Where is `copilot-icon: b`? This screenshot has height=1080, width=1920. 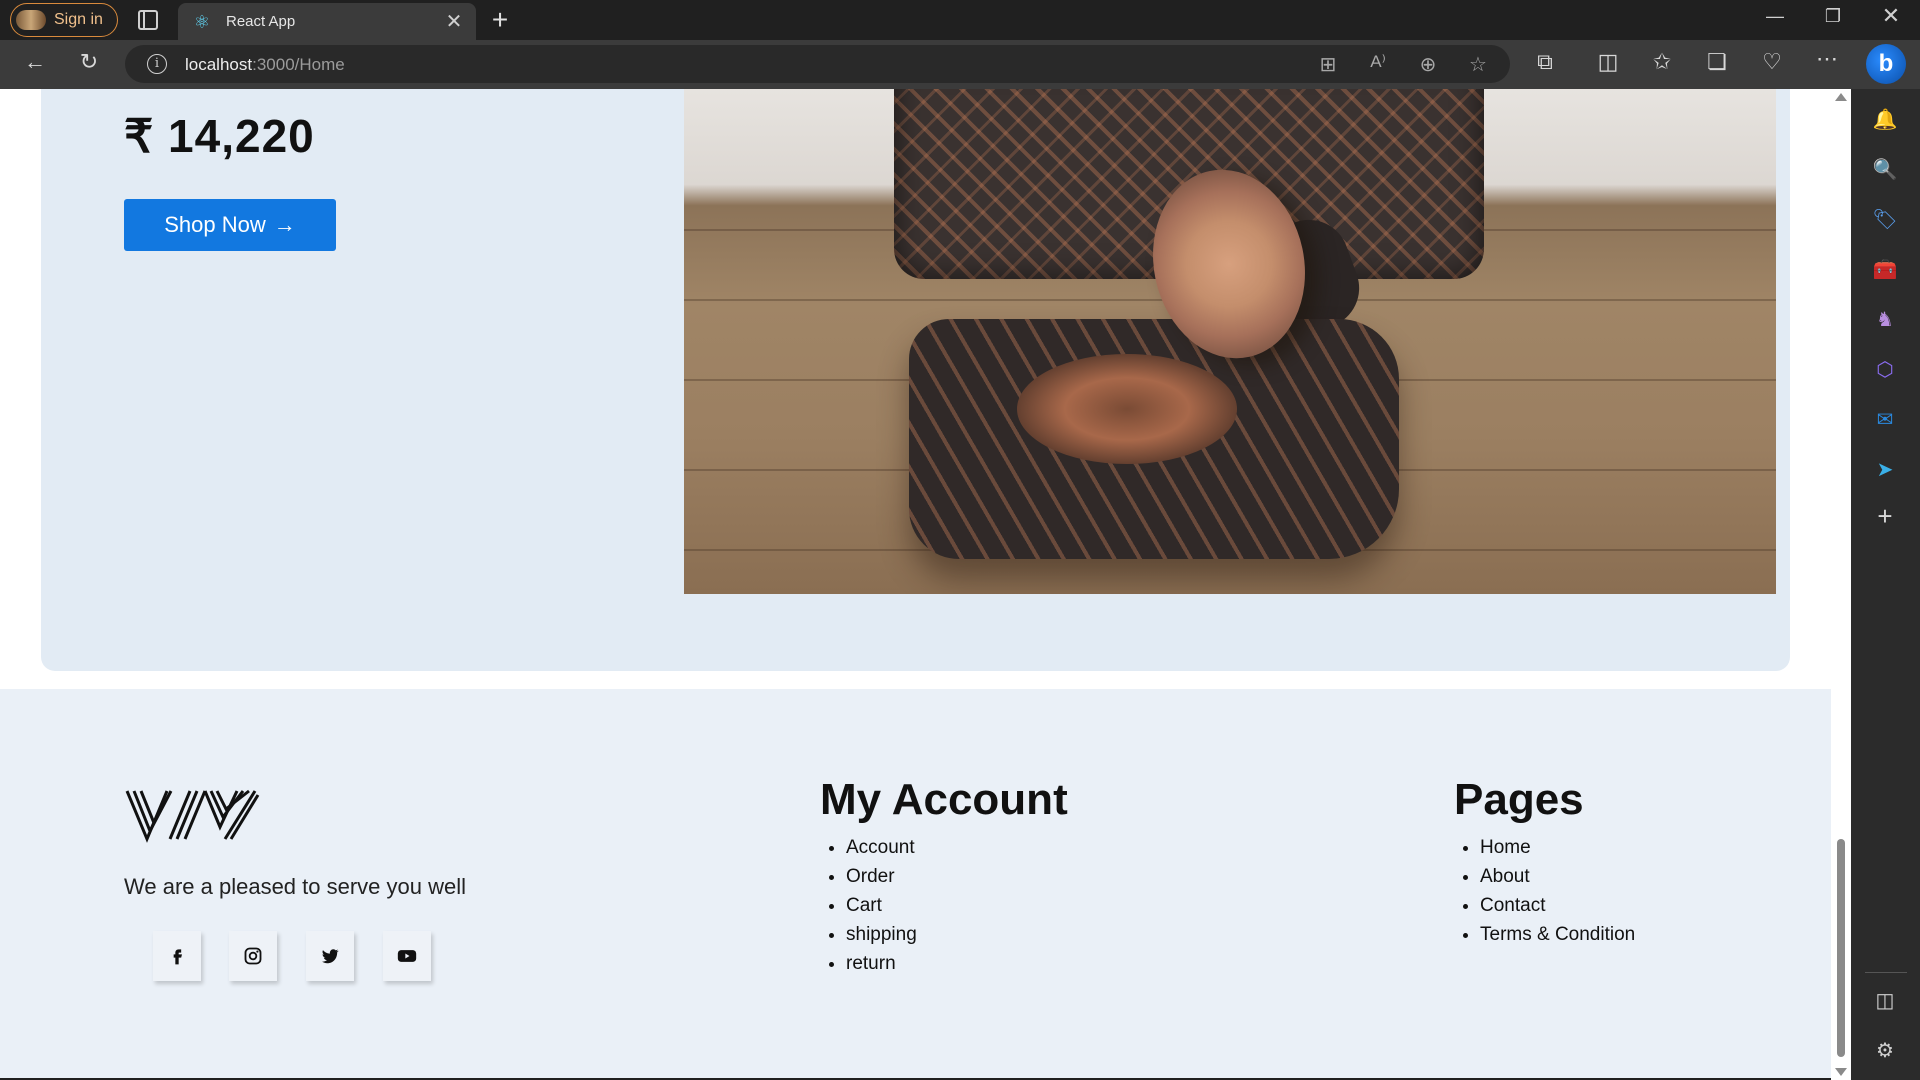 copilot-icon: b is located at coordinates (1886, 64).